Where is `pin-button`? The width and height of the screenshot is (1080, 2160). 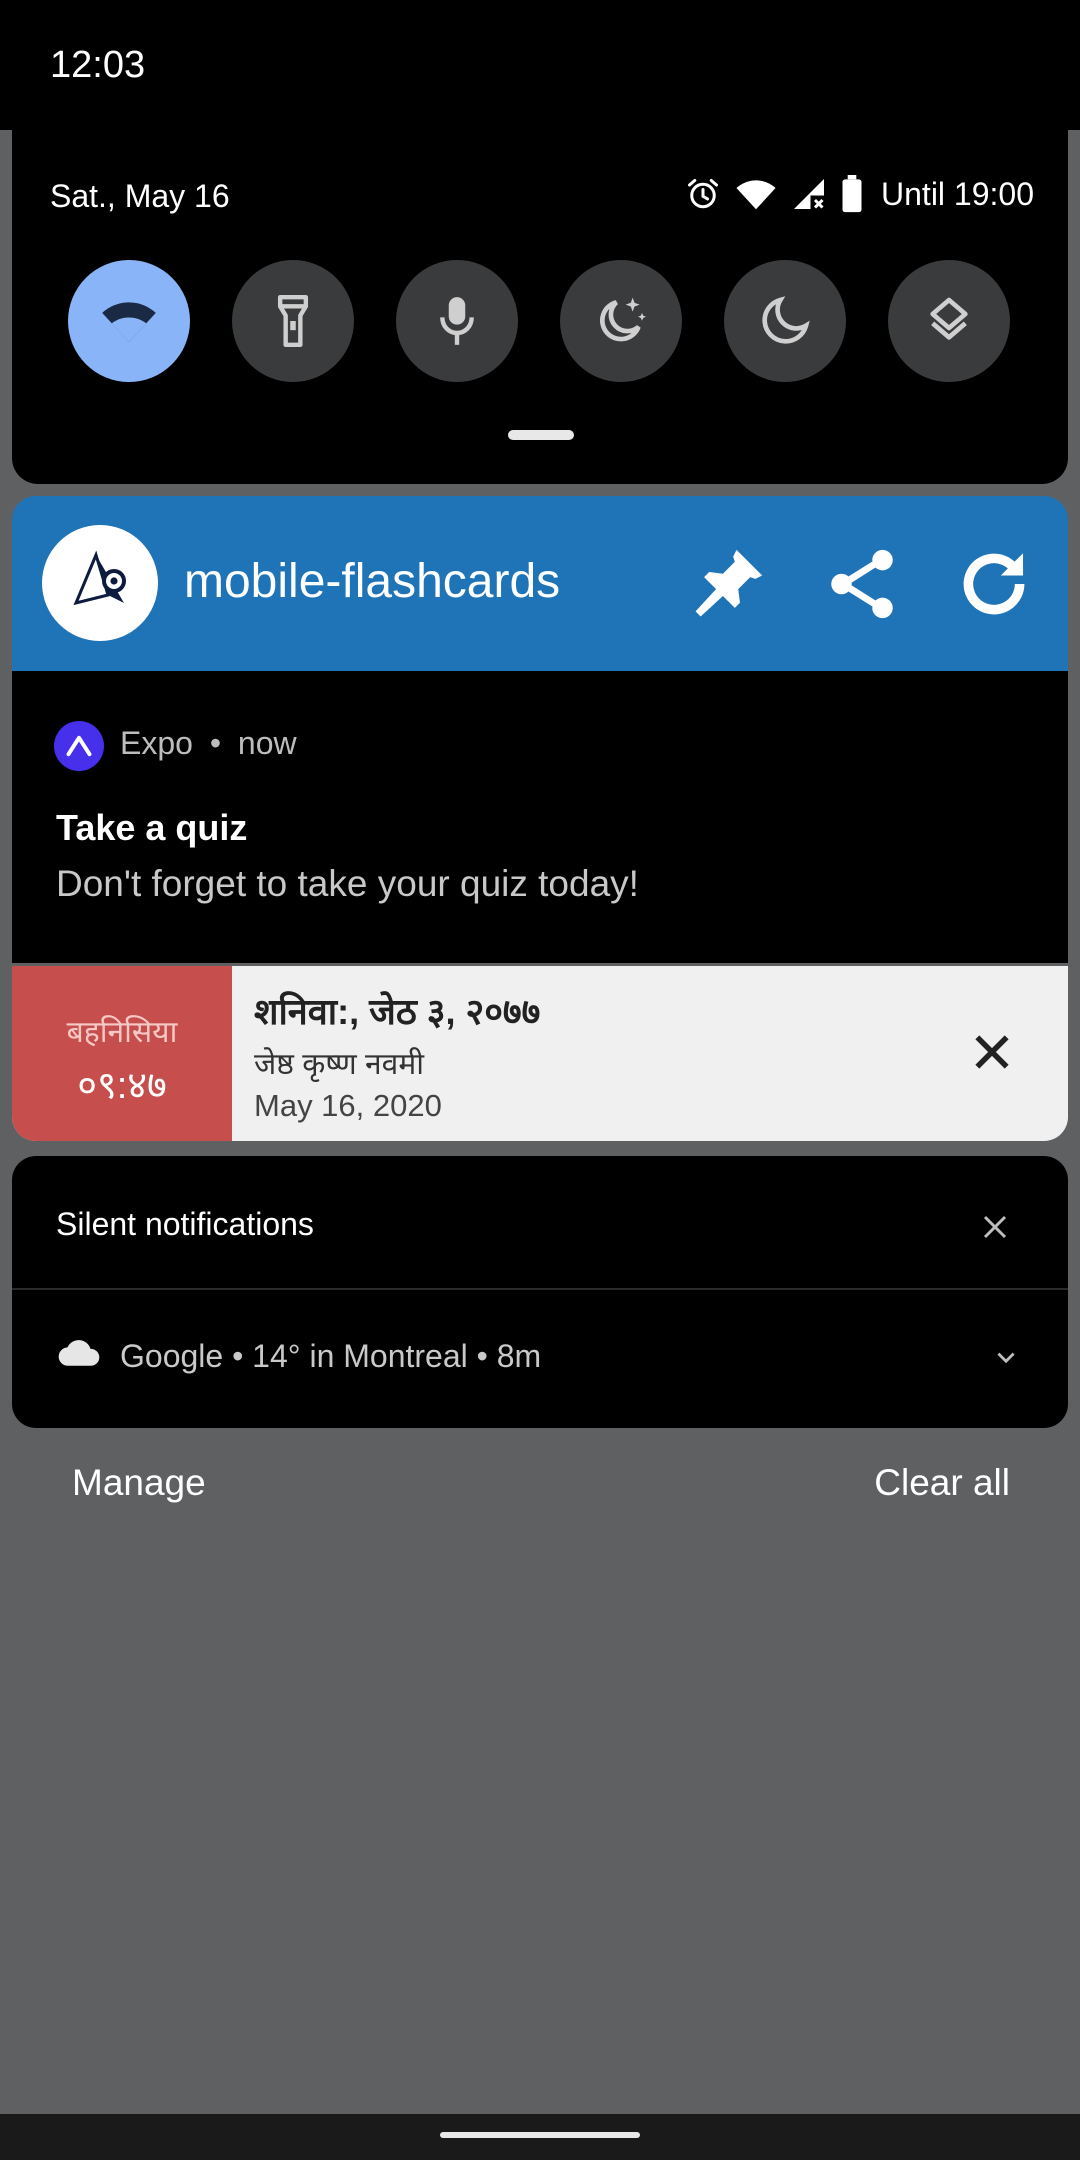 pin-button is located at coordinates (728, 584).